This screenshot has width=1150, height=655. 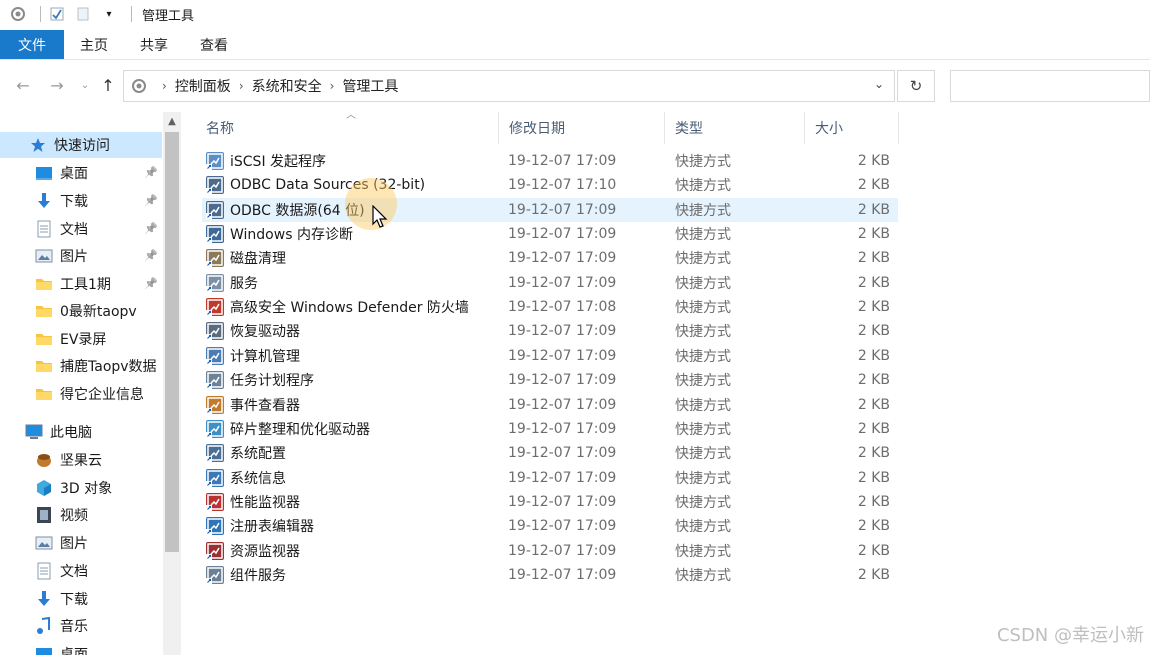 I want to click on file-name: 性能监视器, so click(x=265, y=502).